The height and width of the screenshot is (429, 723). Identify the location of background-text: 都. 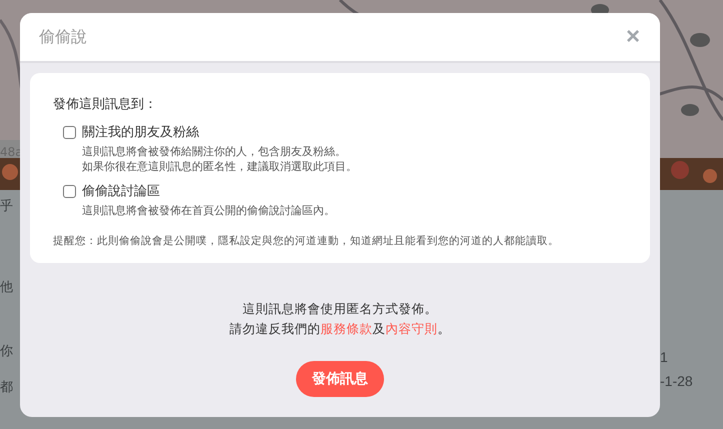
(6, 387).